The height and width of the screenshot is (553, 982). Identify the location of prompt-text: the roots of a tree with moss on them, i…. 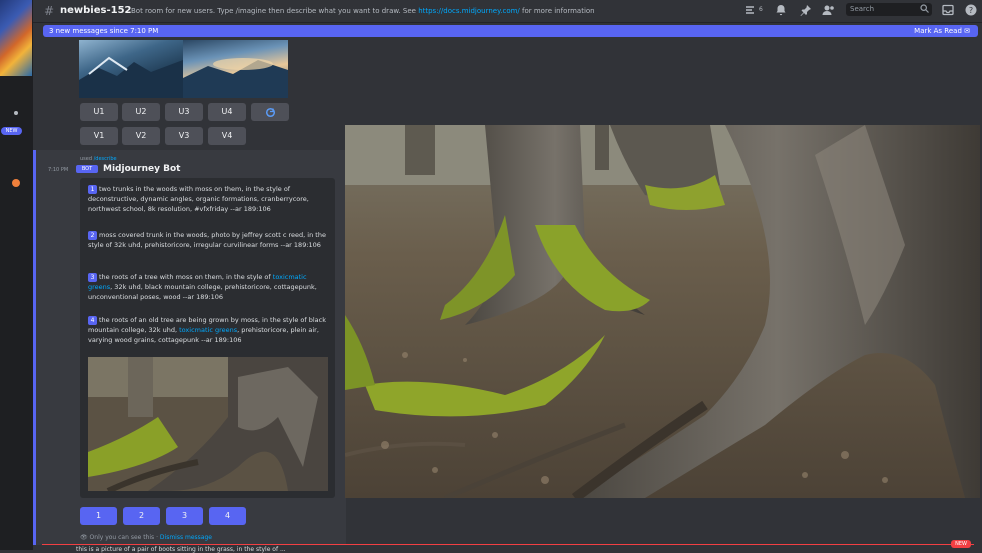
(185, 277).